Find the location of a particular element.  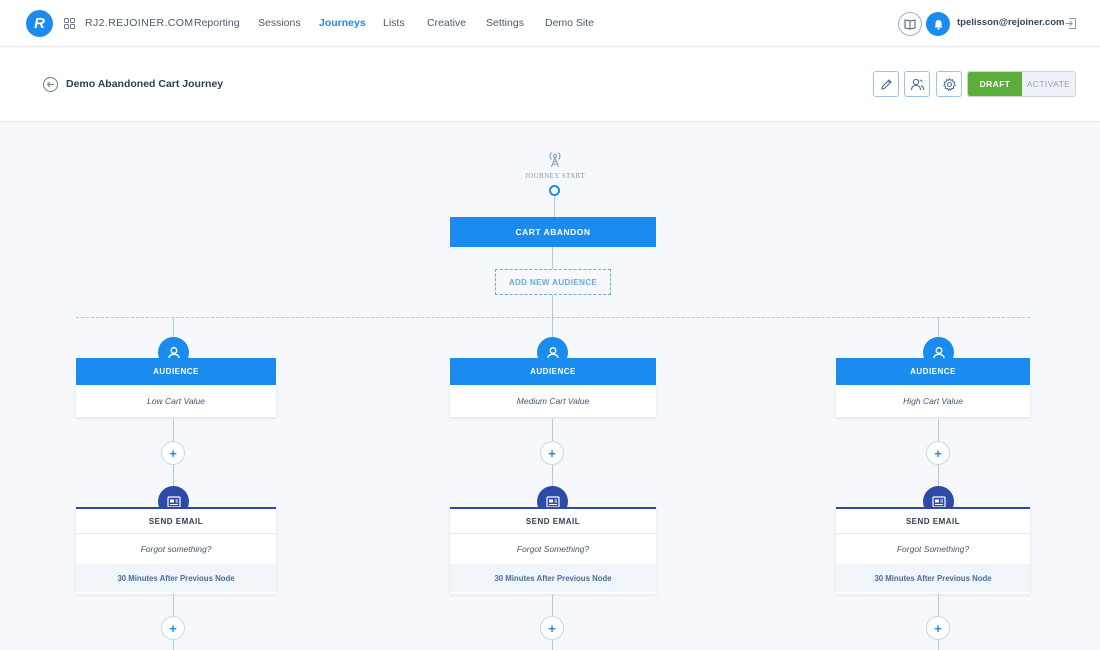

nav-item-journeys: Journeys is located at coordinates (342, 23).